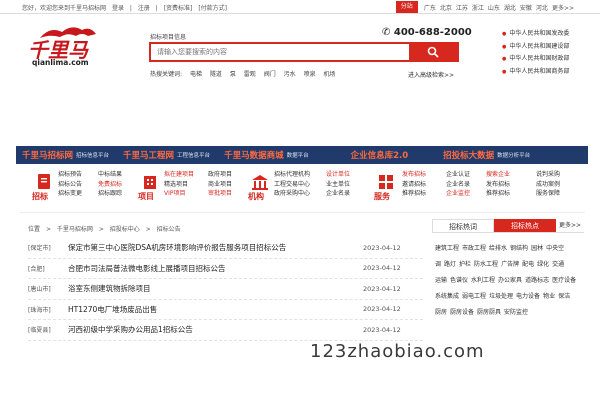 The width and height of the screenshot is (600, 400). What do you see at coordinates (441, 280) in the screenshot?
I see `keyword-link: 运输` at bounding box center [441, 280].